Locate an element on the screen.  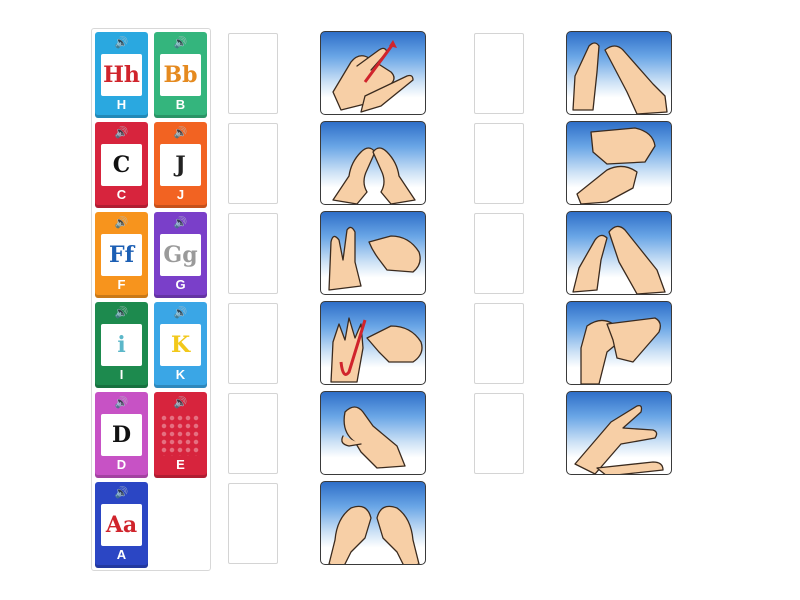
letter-label: K is located at coordinates (180, 374).